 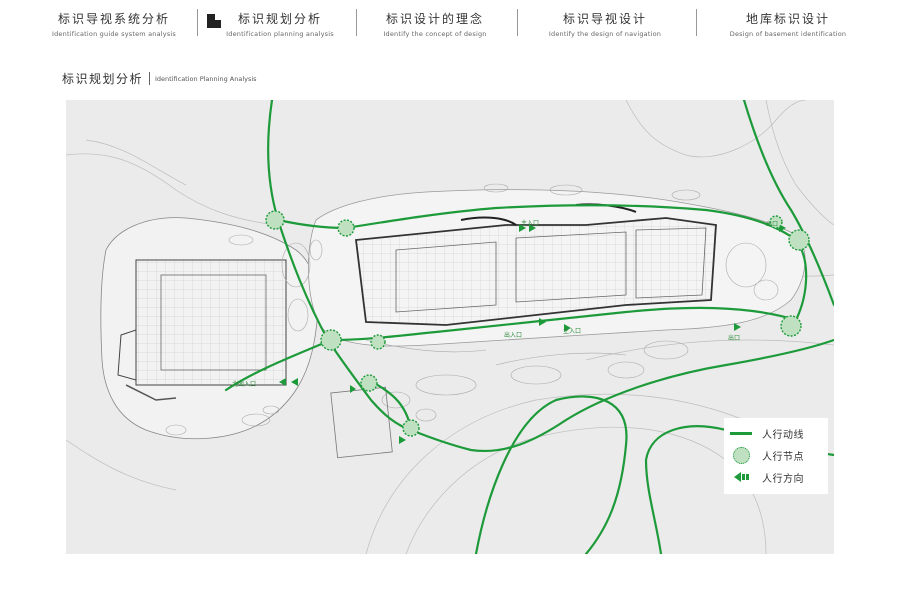 What do you see at coordinates (280, 34) in the screenshot?
I see `nav-item-sublabel: Identification planning analysis` at bounding box center [280, 34].